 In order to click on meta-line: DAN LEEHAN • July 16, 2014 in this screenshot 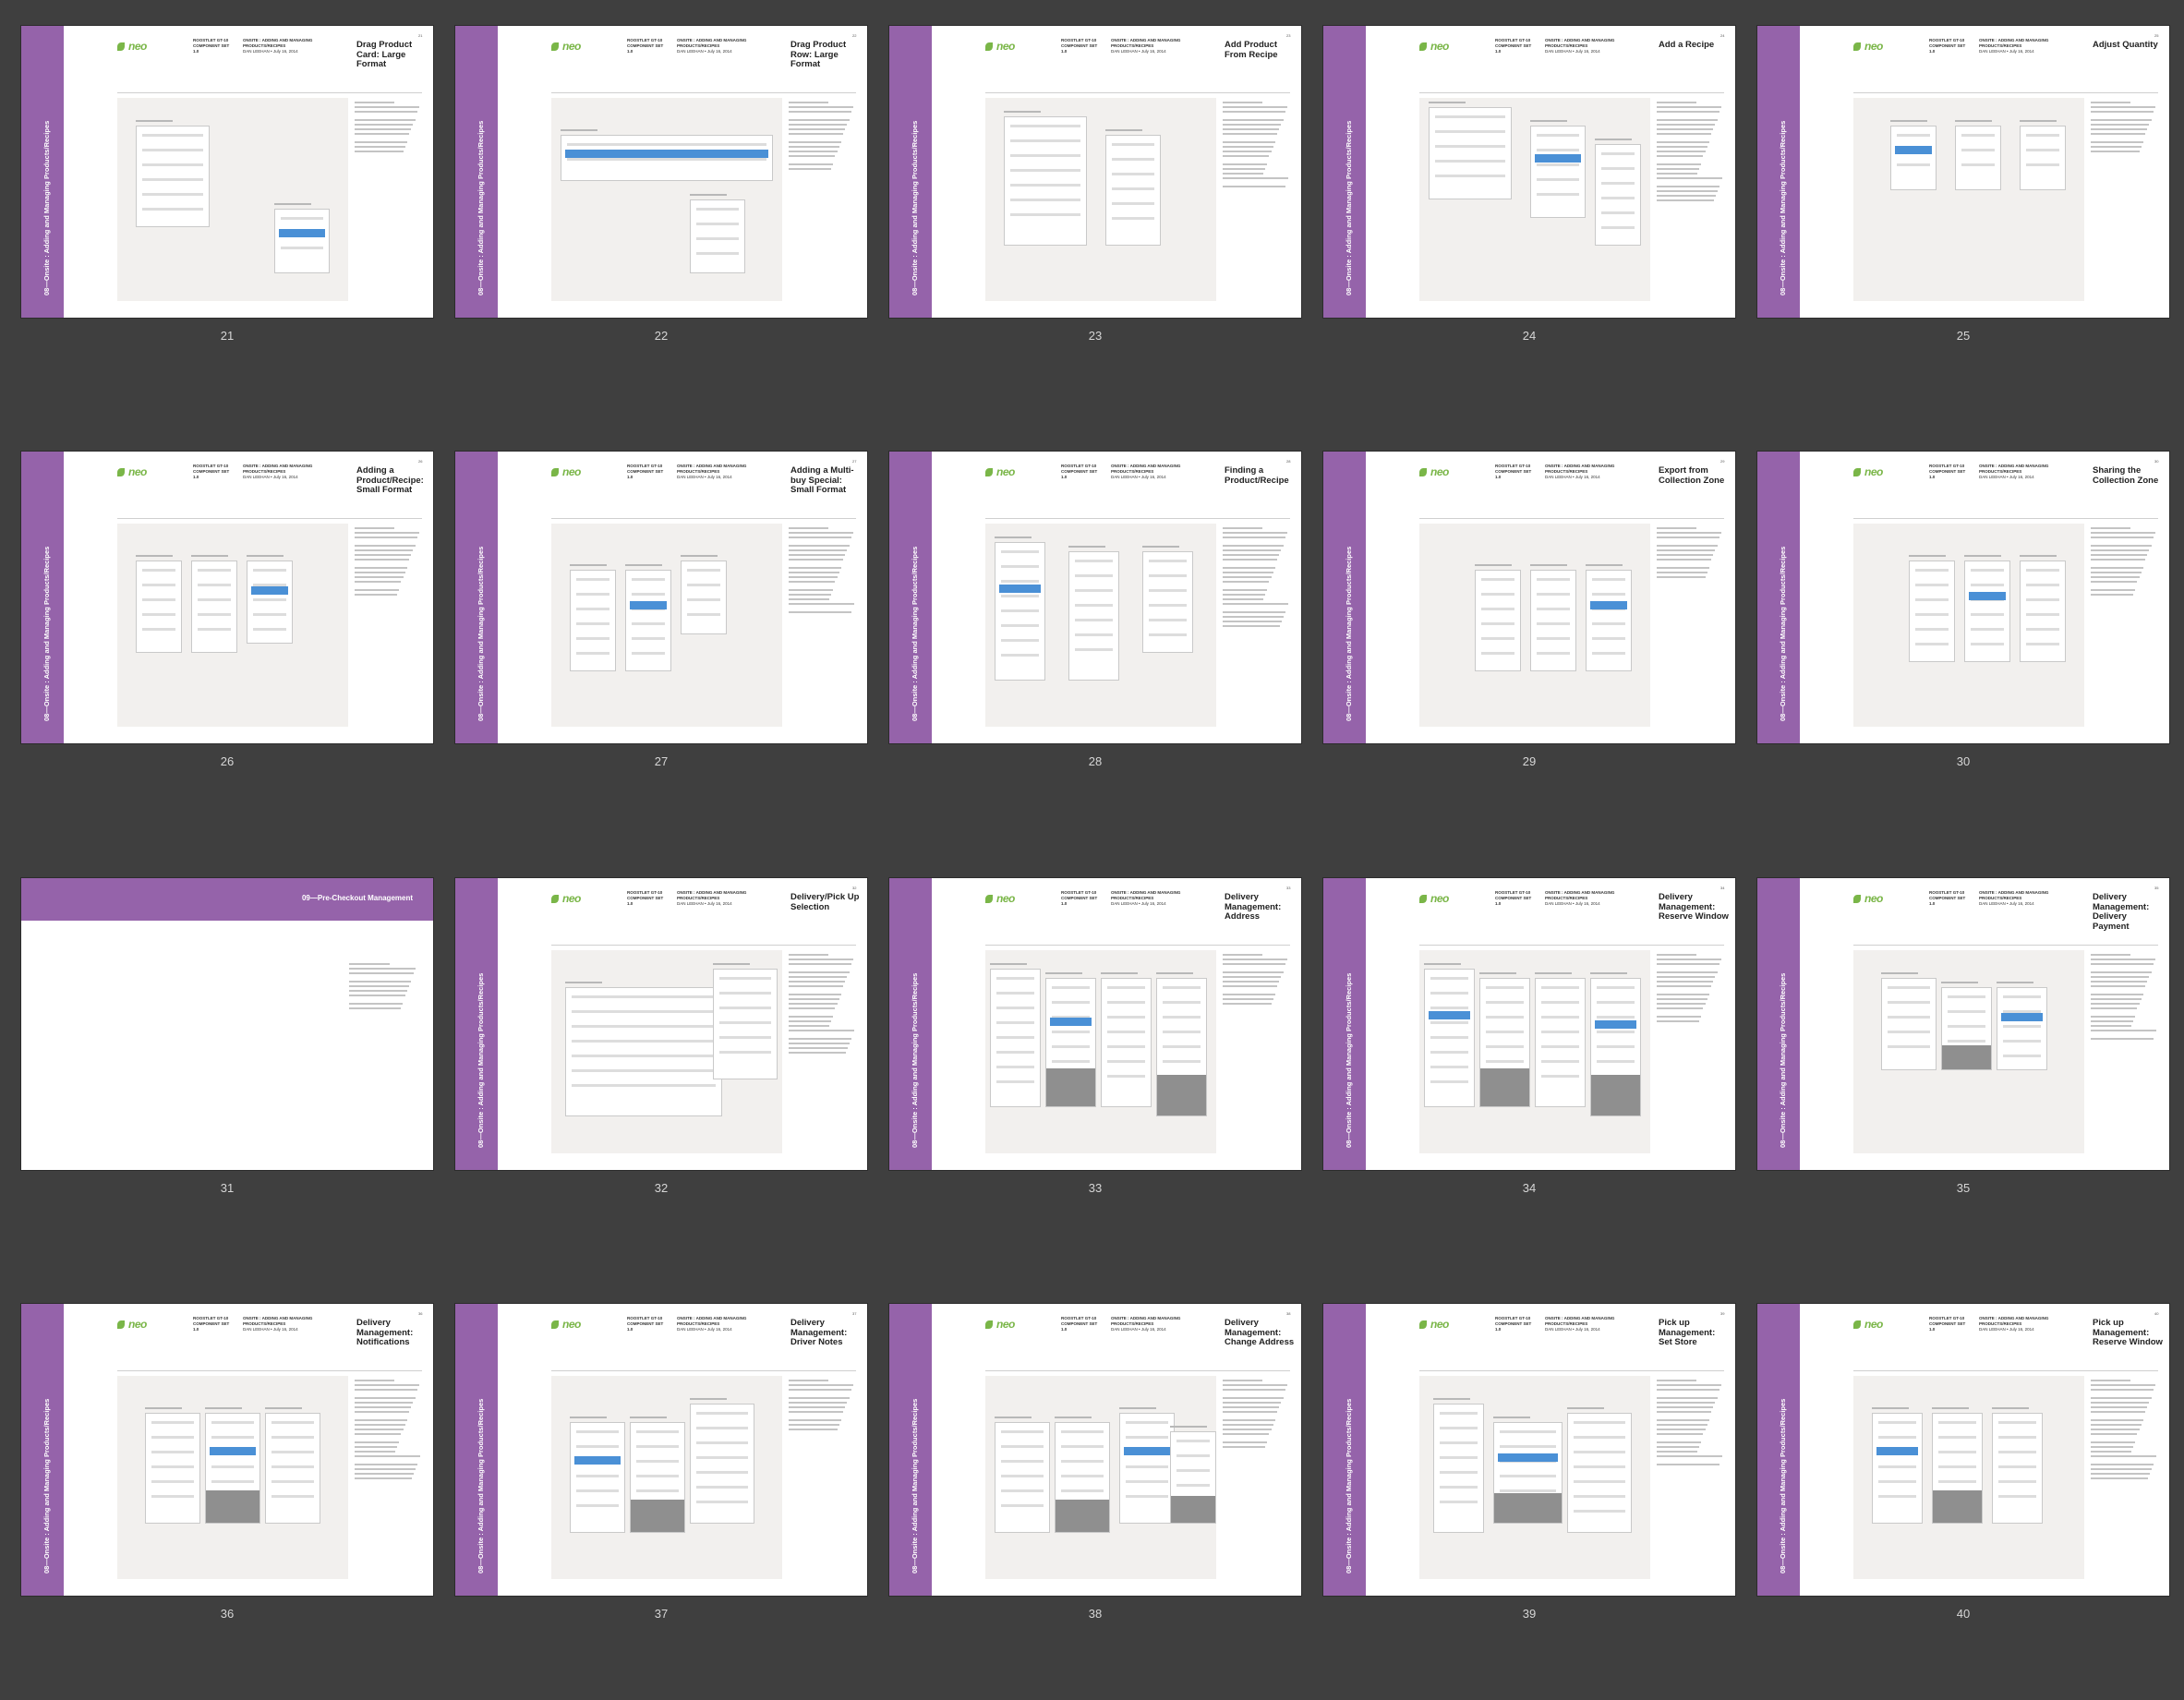, I will do `click(1572, 477)`.